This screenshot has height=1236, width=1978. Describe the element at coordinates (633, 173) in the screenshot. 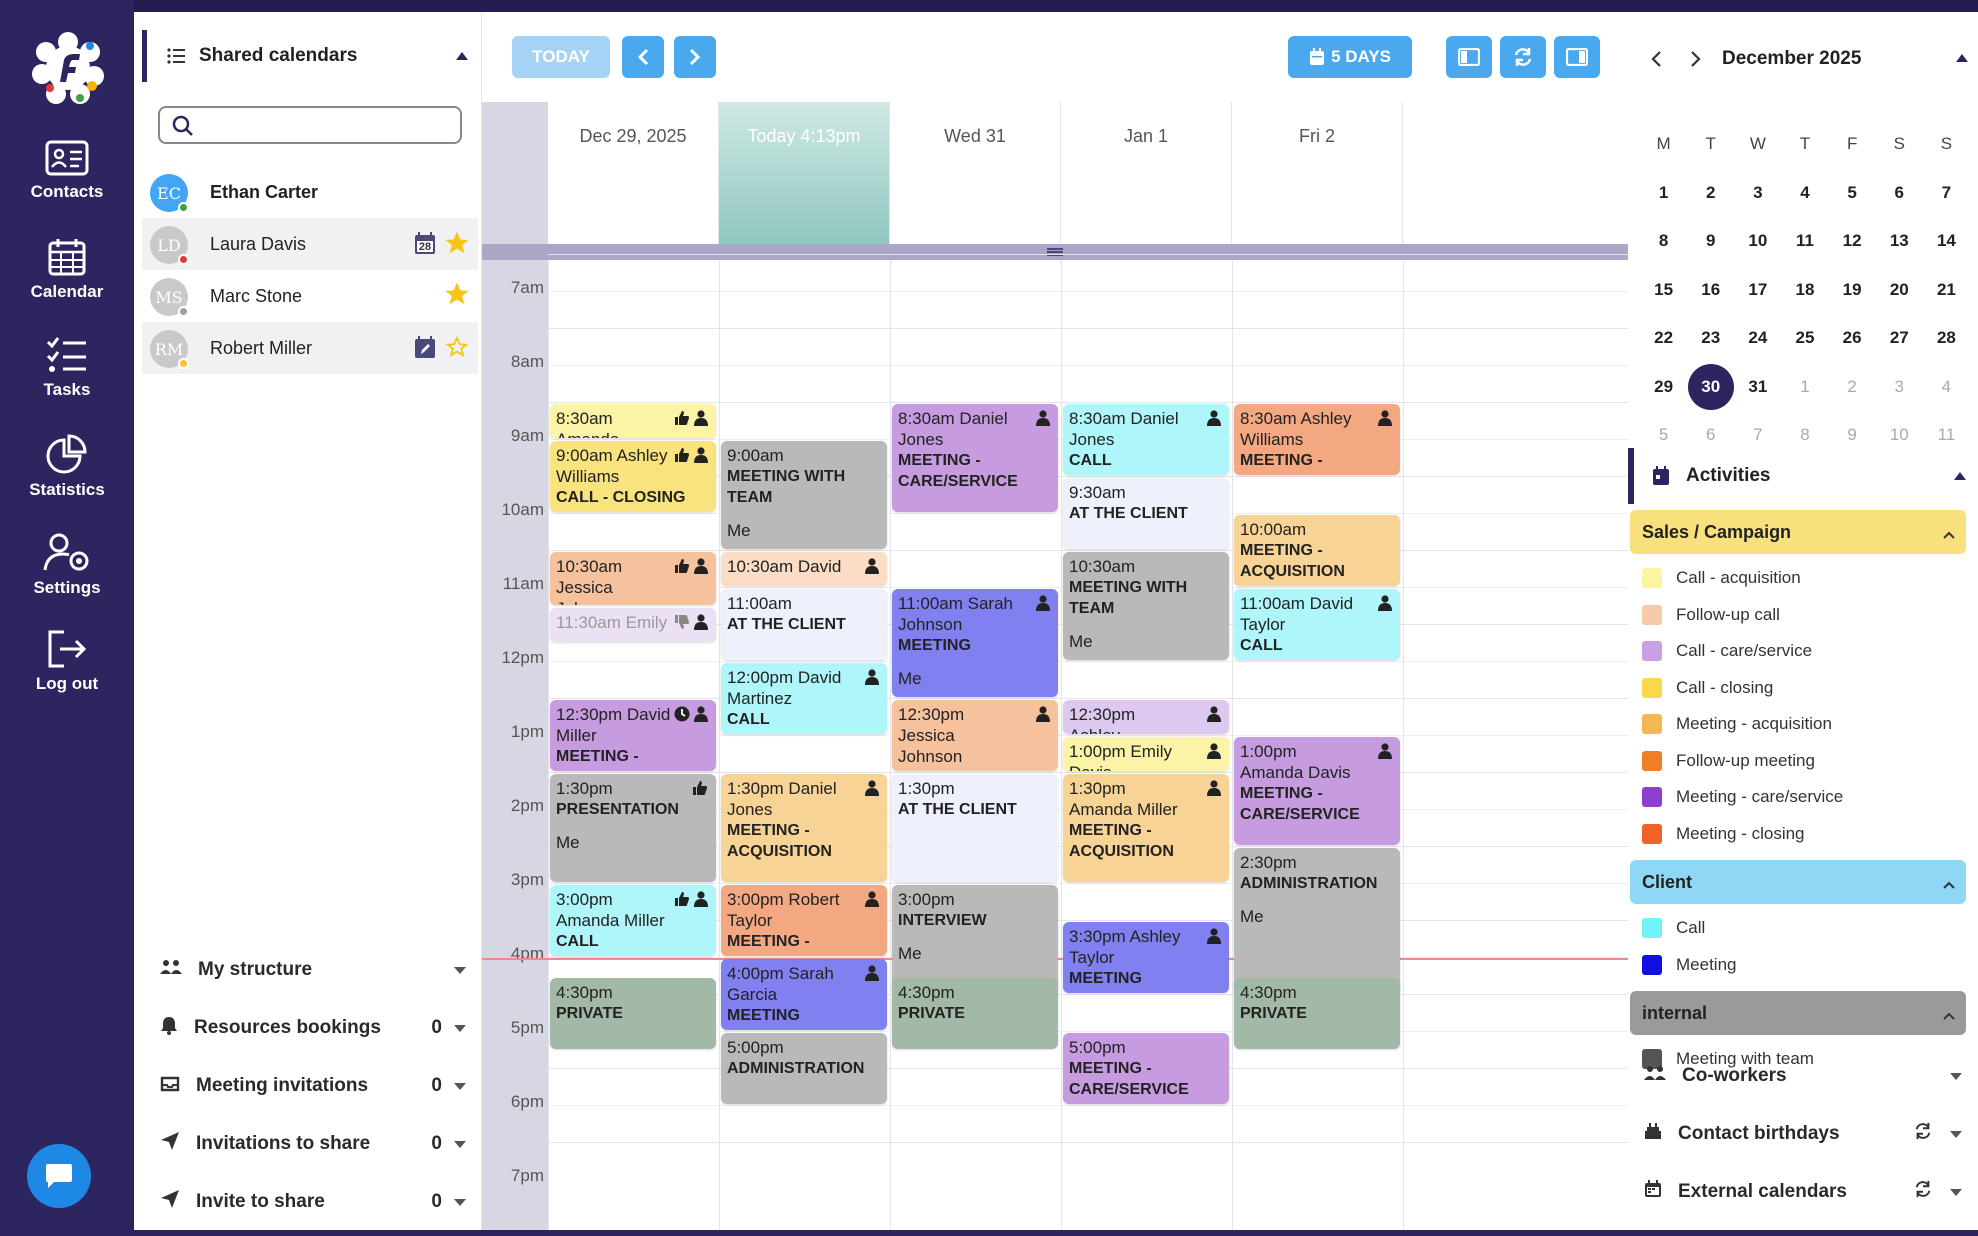

I see `day-header: Dec 29, 2025` at that location.